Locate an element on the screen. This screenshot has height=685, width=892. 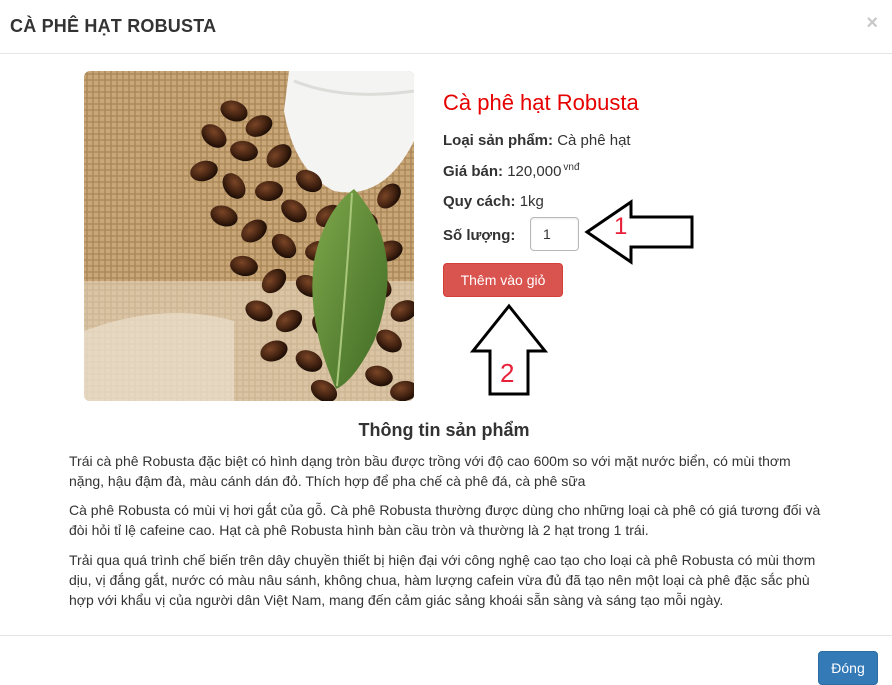
category-value: Cà phê hạt is located at coordinates (594, 140).